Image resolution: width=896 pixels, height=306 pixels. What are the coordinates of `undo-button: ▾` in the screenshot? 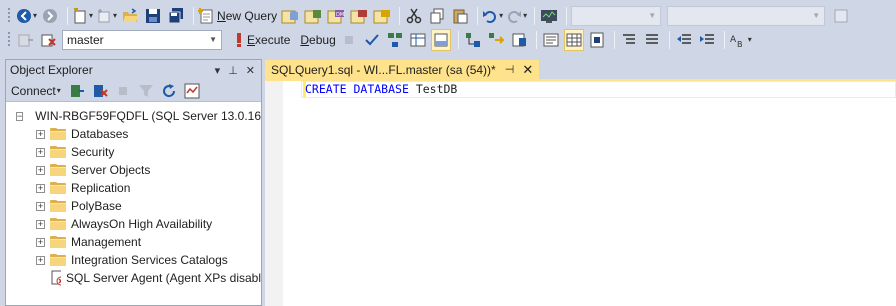 It's located at (492, 16).